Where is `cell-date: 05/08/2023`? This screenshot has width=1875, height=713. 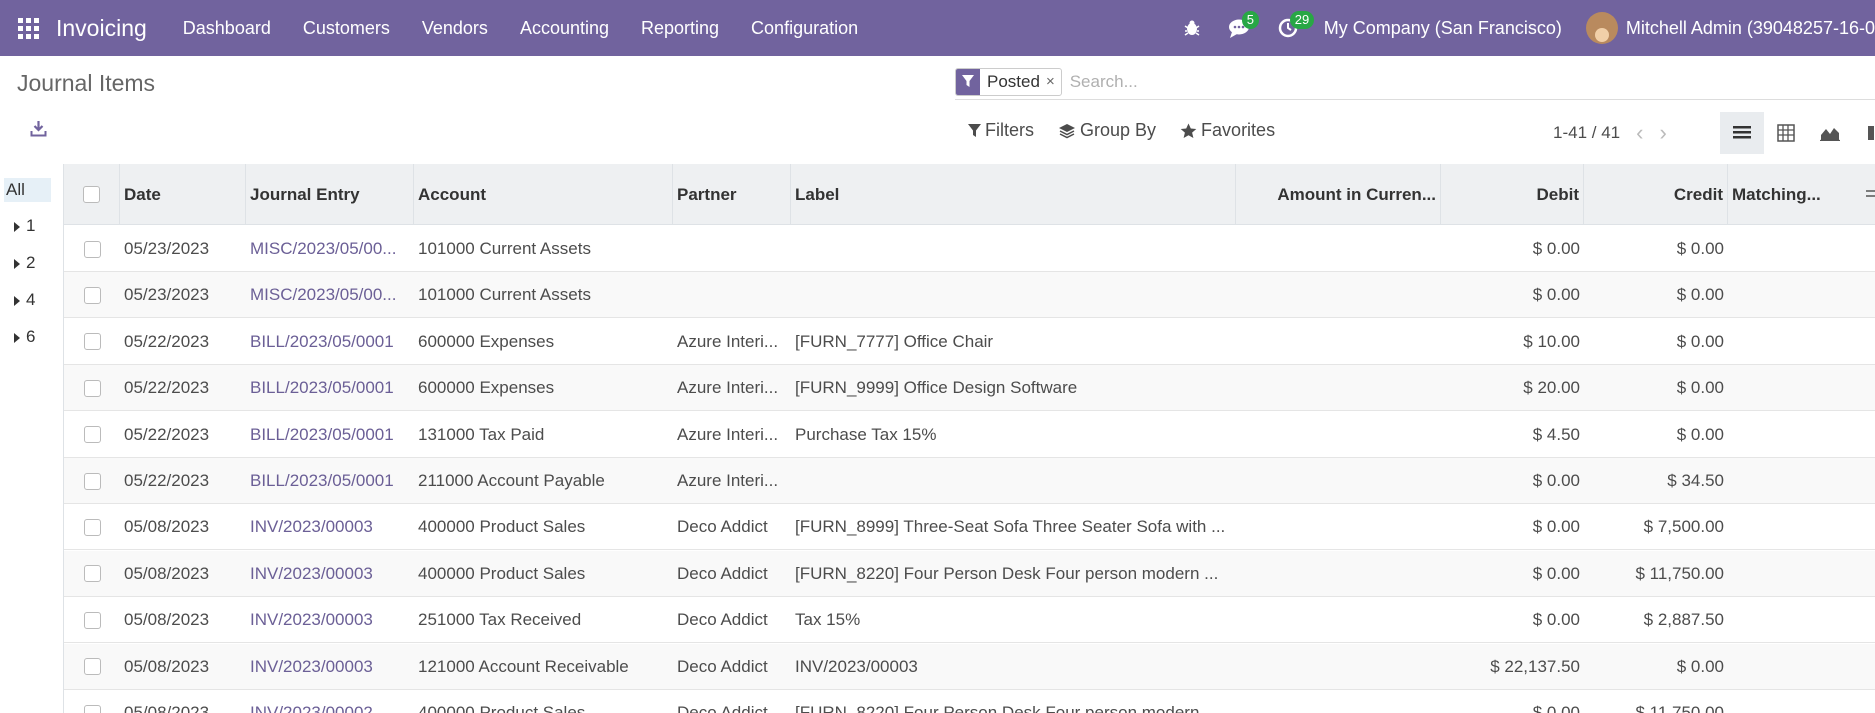 cell-date: 05/08/2023 is located at coordinates (167, 527).